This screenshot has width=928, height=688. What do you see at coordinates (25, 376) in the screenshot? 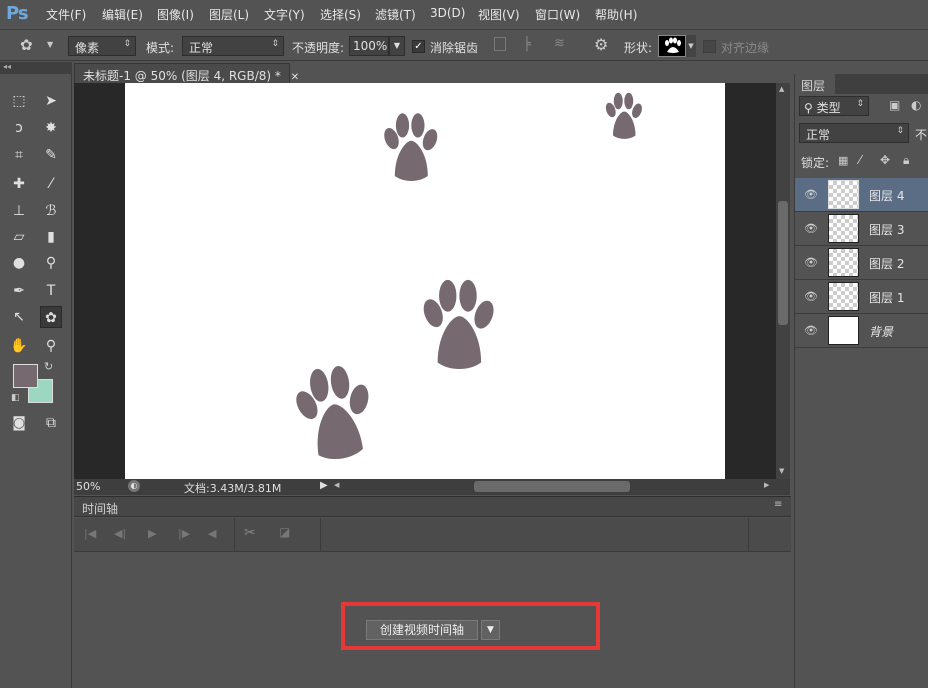
I see `foreground-color-swatch-front` at bounding box center [25, 376].